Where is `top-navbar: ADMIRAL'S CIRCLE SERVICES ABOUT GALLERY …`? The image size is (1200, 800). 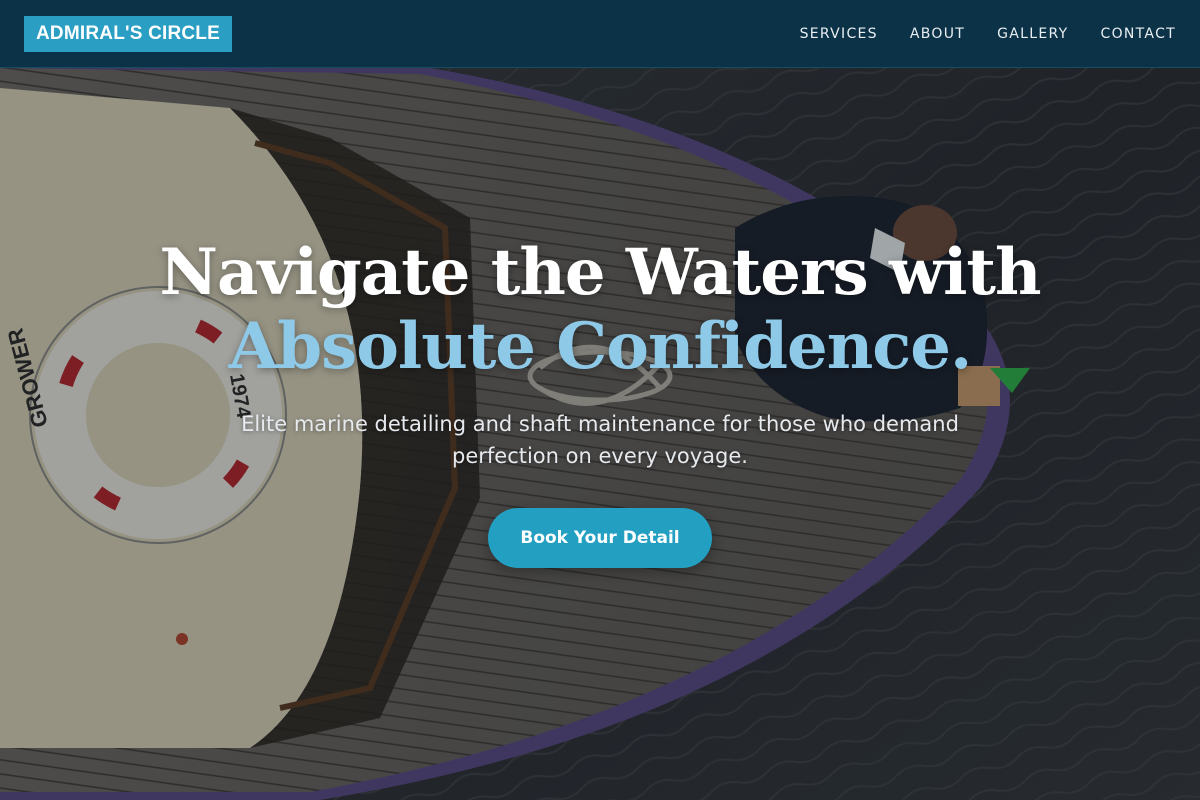
top-navbar: ADMIRAL'S CIRCLE SERVICES ABOUT GALLERY … is located at coordinates (600, 34).